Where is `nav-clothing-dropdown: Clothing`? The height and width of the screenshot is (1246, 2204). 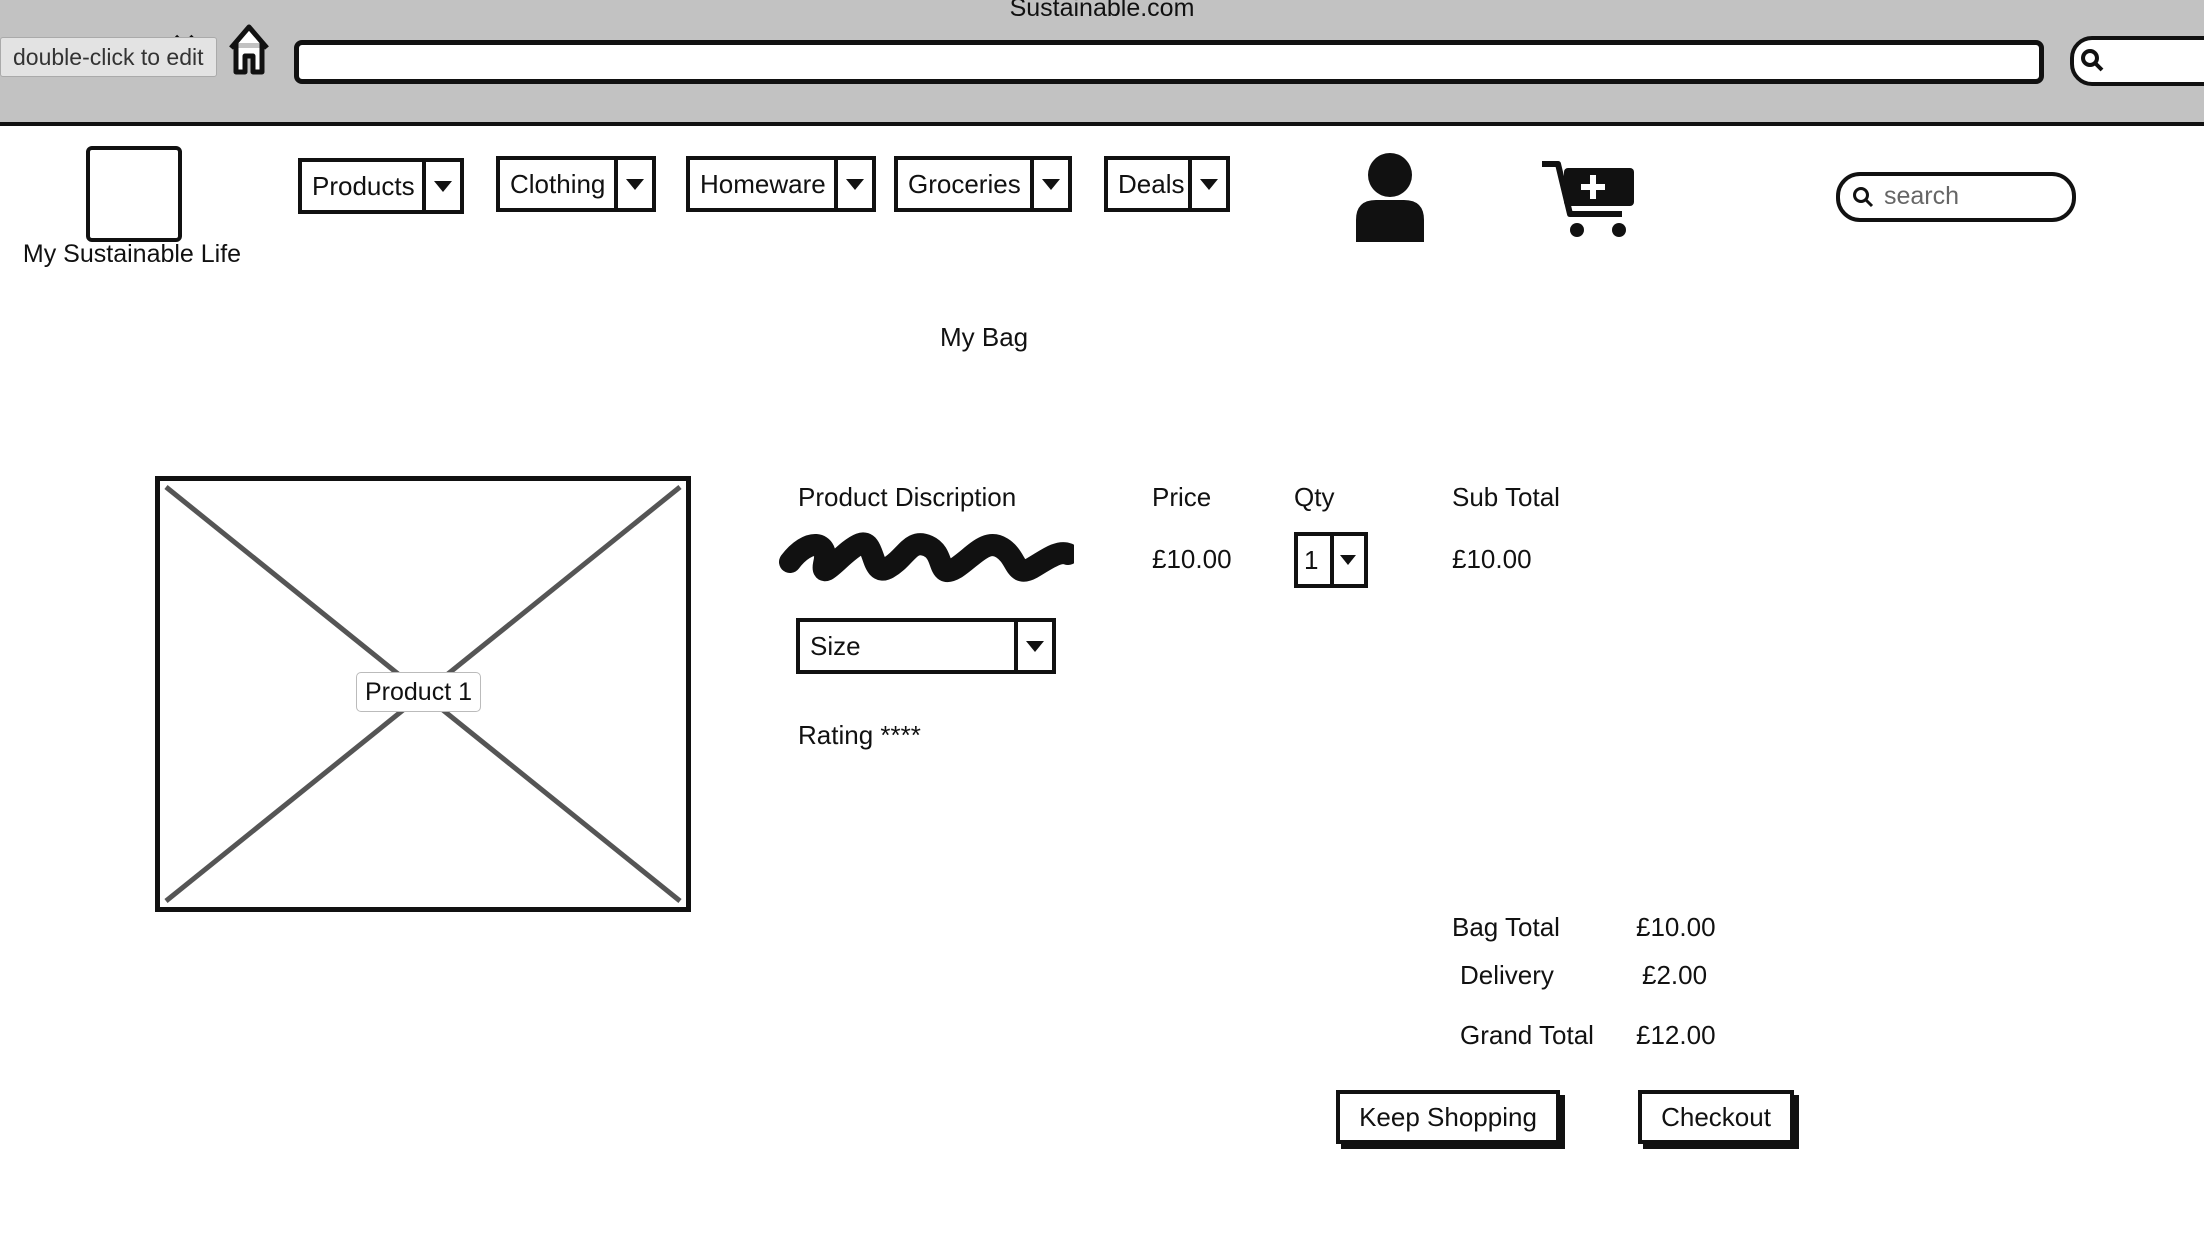 nav-clothing-dropdown: Clothing is located at coordinates (576, 184).